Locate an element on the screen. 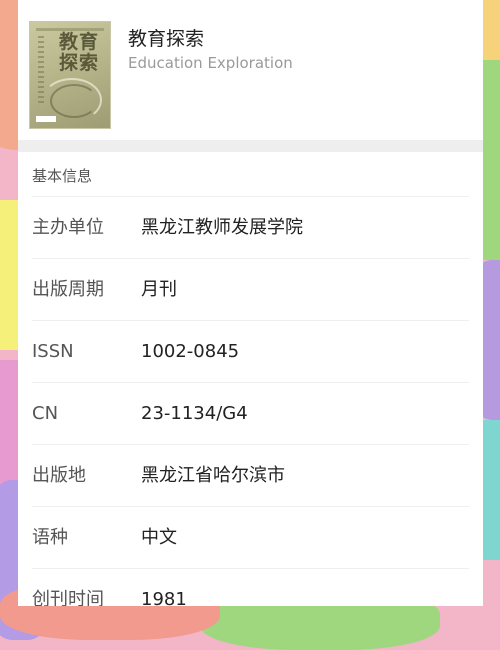 The height and width of the screenshot is (650, 500). info-value: 1981 is located at coordinates (164, 597).